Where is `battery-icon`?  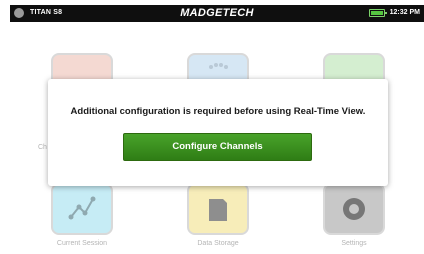 battery-icon is located at coordinates (378, 13).